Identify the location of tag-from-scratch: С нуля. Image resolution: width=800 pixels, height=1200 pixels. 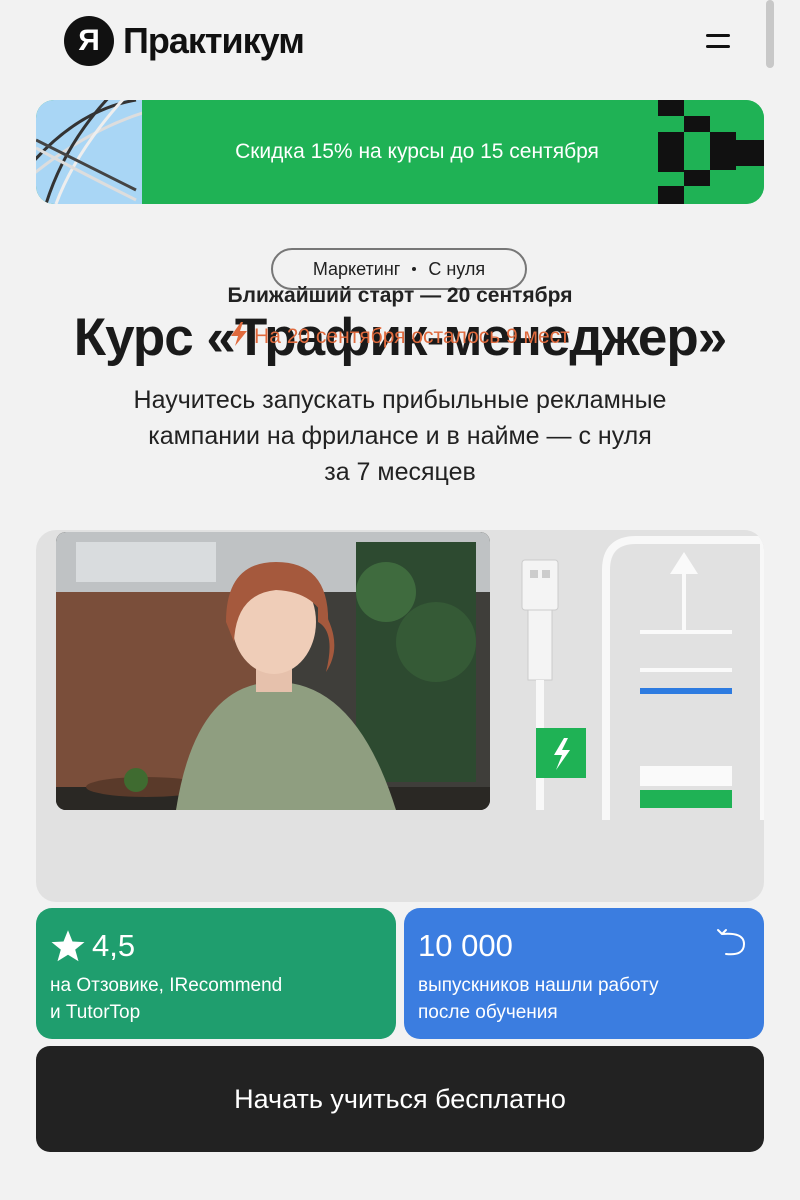
(457, 268).